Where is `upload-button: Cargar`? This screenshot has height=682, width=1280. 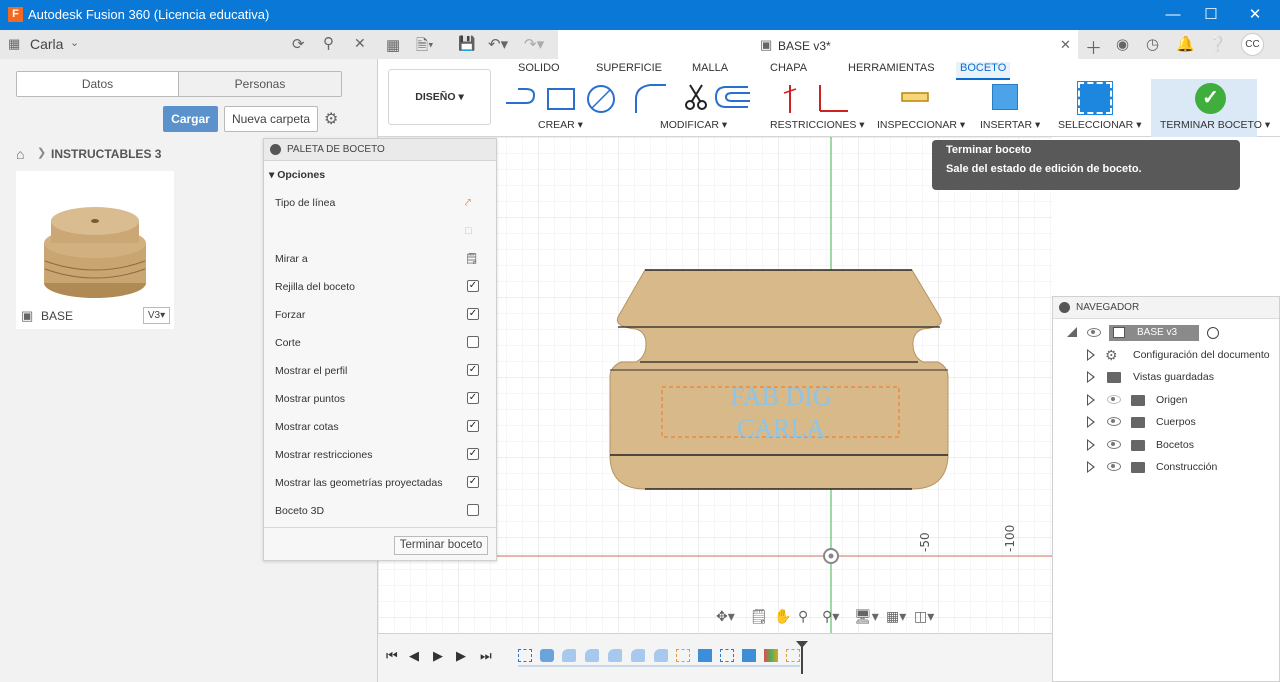 upload-button: Cargar is located at coordinates (190, 119).